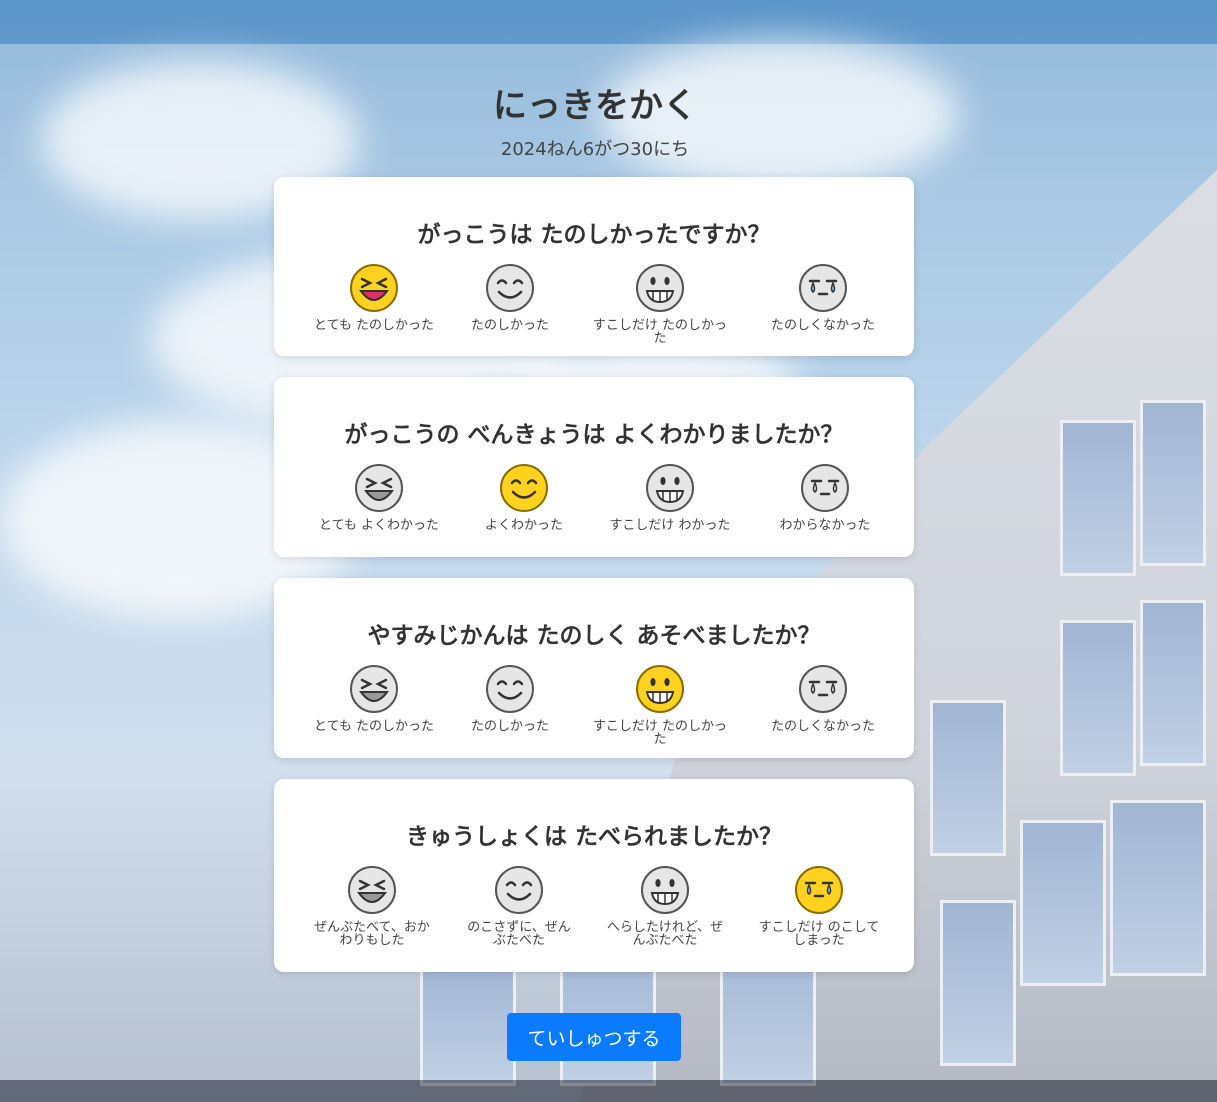 The width and height of the screenshot is (1217, 1102). Describe the element at coordinates (594, 235) in the screenshot. I see `question-text: がっこうは たのしかったですか？` at that location.